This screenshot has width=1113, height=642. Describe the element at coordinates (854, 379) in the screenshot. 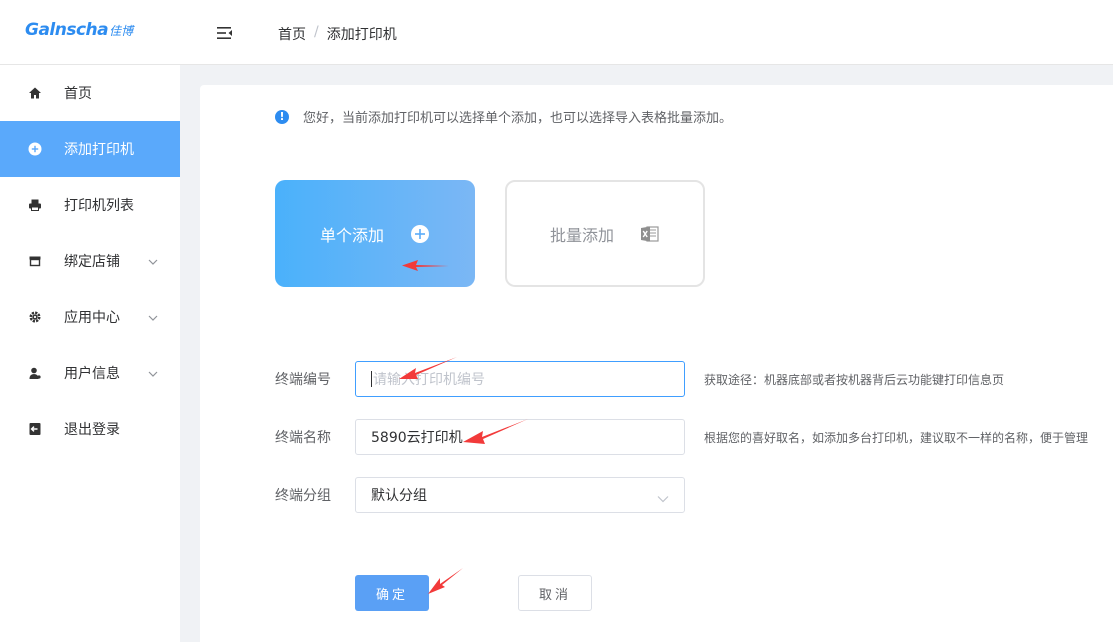

I see `terminal-id-hint: 获取途径：机器底部或者按机器背后云功能键打印信息页` at that location.